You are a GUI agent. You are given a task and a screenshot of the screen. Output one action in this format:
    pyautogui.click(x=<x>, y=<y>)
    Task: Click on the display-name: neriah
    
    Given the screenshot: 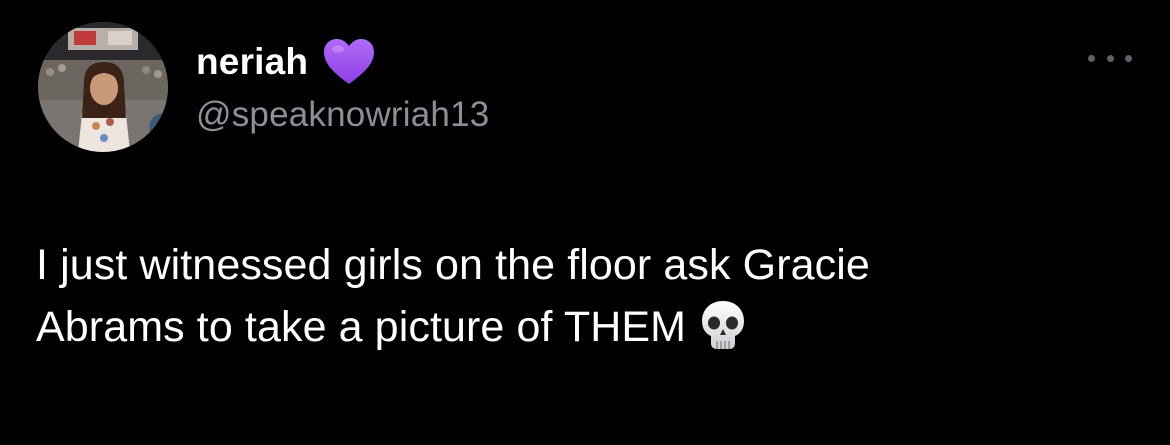 What is the action you would take?
    pyautogui.click(x=252, y=62)
    